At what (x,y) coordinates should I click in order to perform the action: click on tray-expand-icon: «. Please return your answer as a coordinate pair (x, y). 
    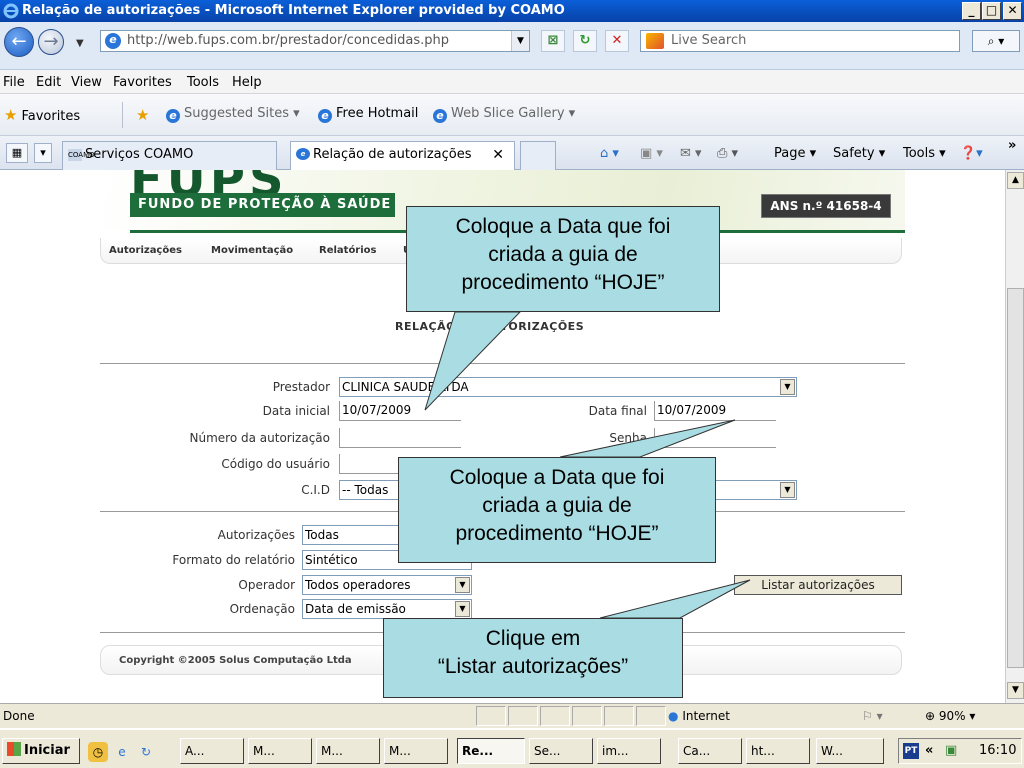
    Looking at the image, I should click on (929, 751).